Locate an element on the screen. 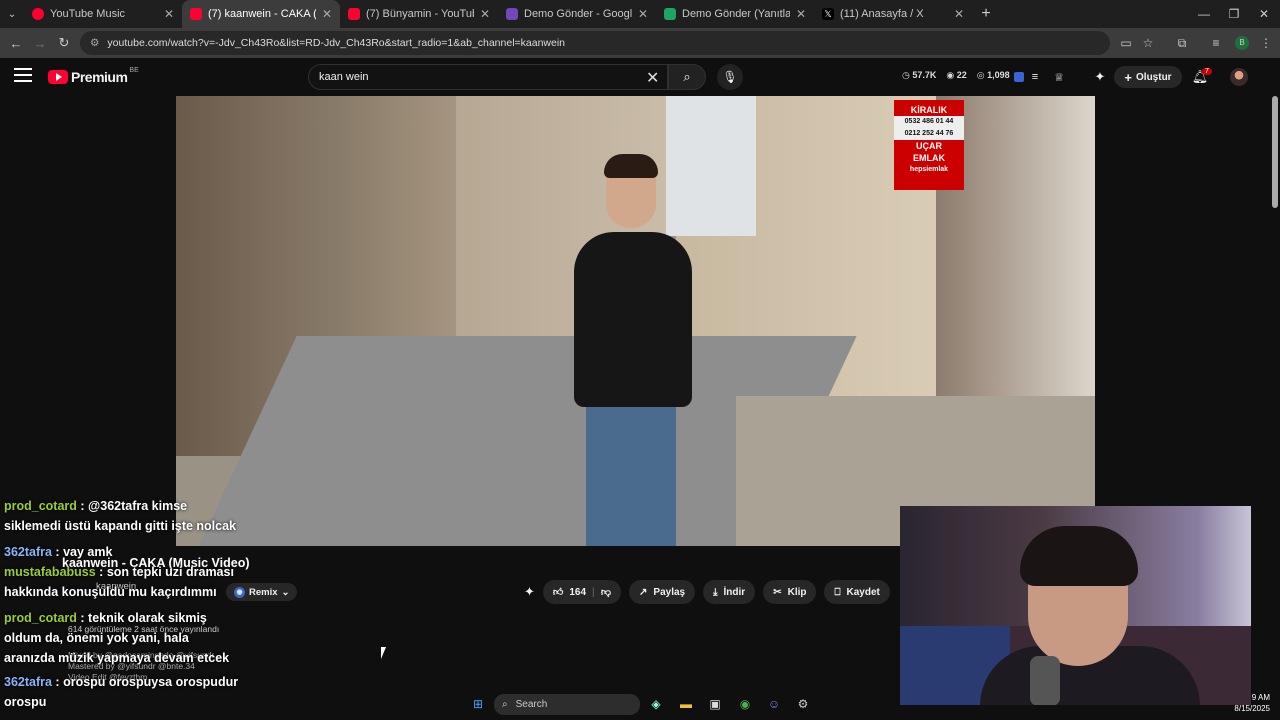 This screenshot has width=1280, height=720. views-stat: ◷ 57.7K is located at coordinates (919, 75).